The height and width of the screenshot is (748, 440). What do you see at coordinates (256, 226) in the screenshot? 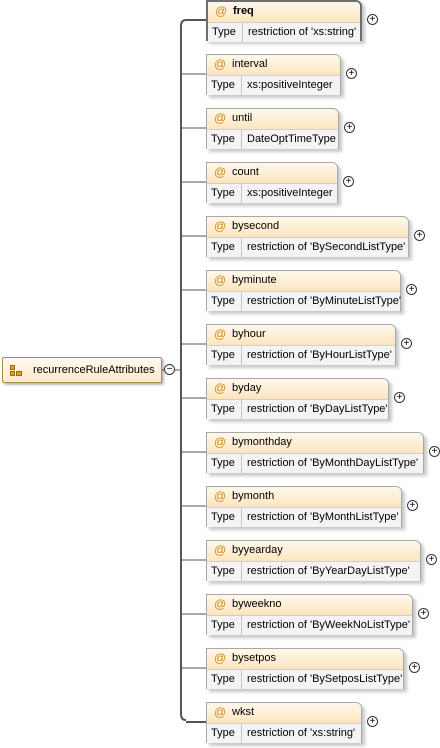
I see `attribute-name: bysecond` at bounding box center [256, 226].